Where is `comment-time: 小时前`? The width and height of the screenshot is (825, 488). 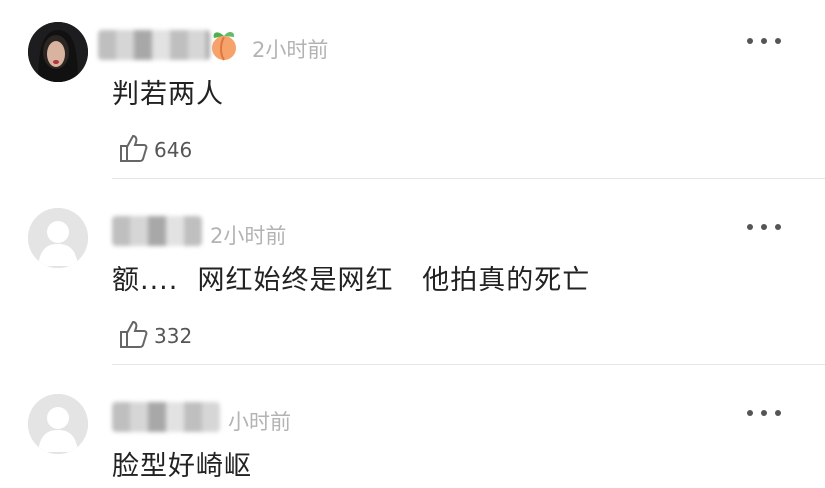
comment-time: 小时前 is located at coordinates (259, 422).